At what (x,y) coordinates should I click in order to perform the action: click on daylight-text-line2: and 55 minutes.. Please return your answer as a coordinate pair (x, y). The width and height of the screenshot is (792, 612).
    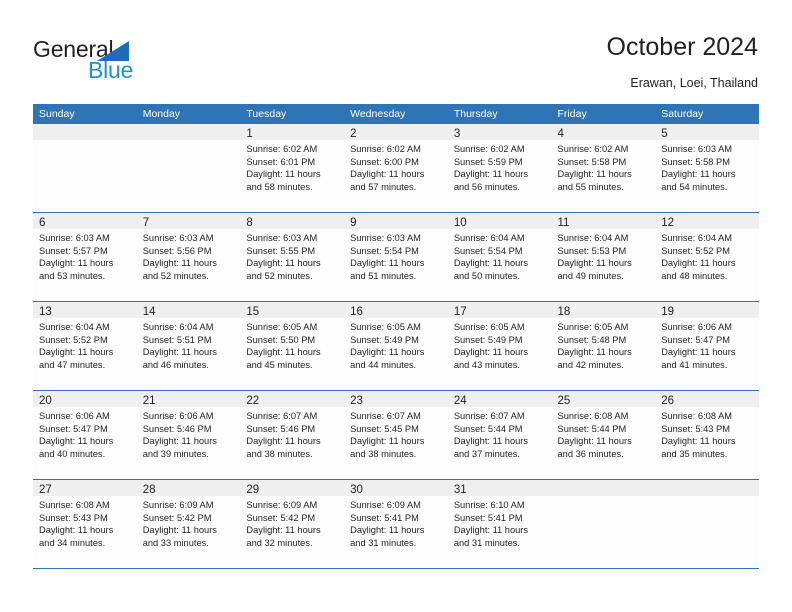
    Looking at the image, I should click on (590, 186).